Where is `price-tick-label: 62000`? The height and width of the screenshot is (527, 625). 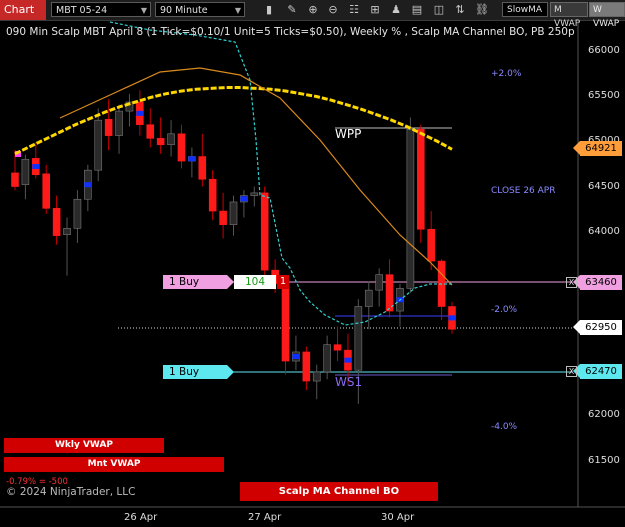 price-tick-label: 62000 is located at coordinates (604, 414).